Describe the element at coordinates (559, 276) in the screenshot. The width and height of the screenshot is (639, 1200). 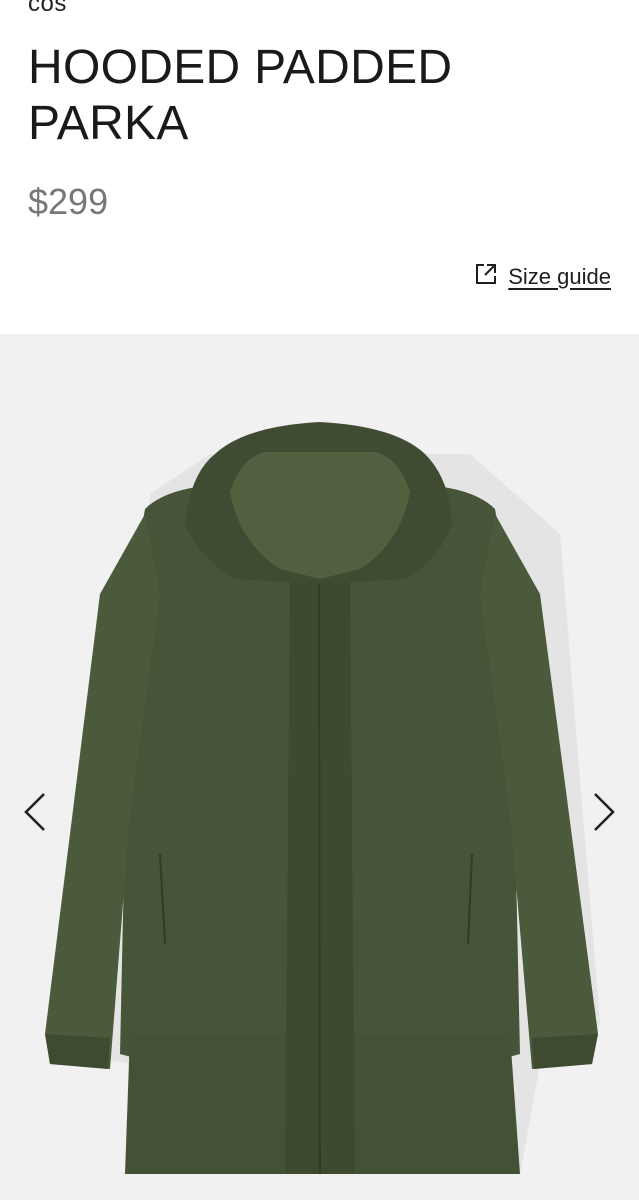
I see `size-guide-label: Size guide` at that location.